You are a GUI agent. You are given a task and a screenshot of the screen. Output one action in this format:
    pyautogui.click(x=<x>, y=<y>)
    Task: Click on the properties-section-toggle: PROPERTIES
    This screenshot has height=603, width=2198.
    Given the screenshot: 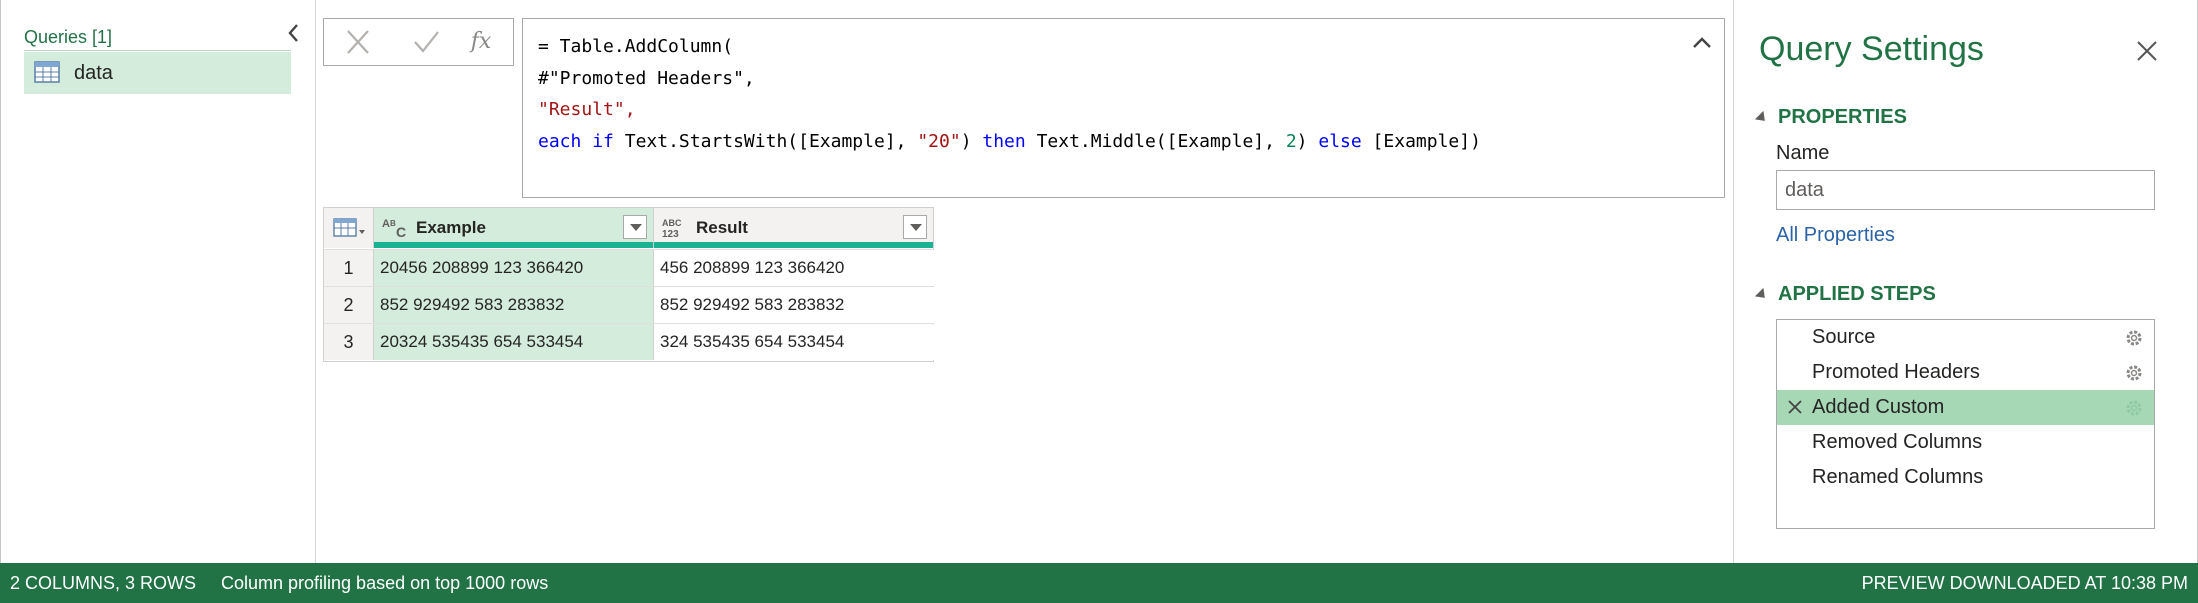 What is the action you would take?
    pyautogui.click(x=1830, y=117)
    